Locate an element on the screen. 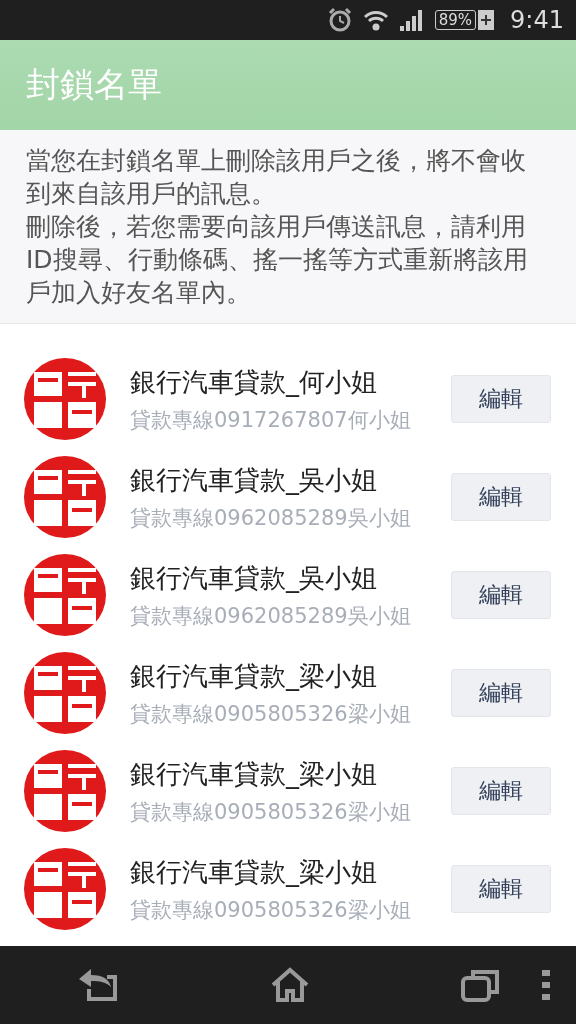  recent-apps-icon is located at coordinates (480, 985).